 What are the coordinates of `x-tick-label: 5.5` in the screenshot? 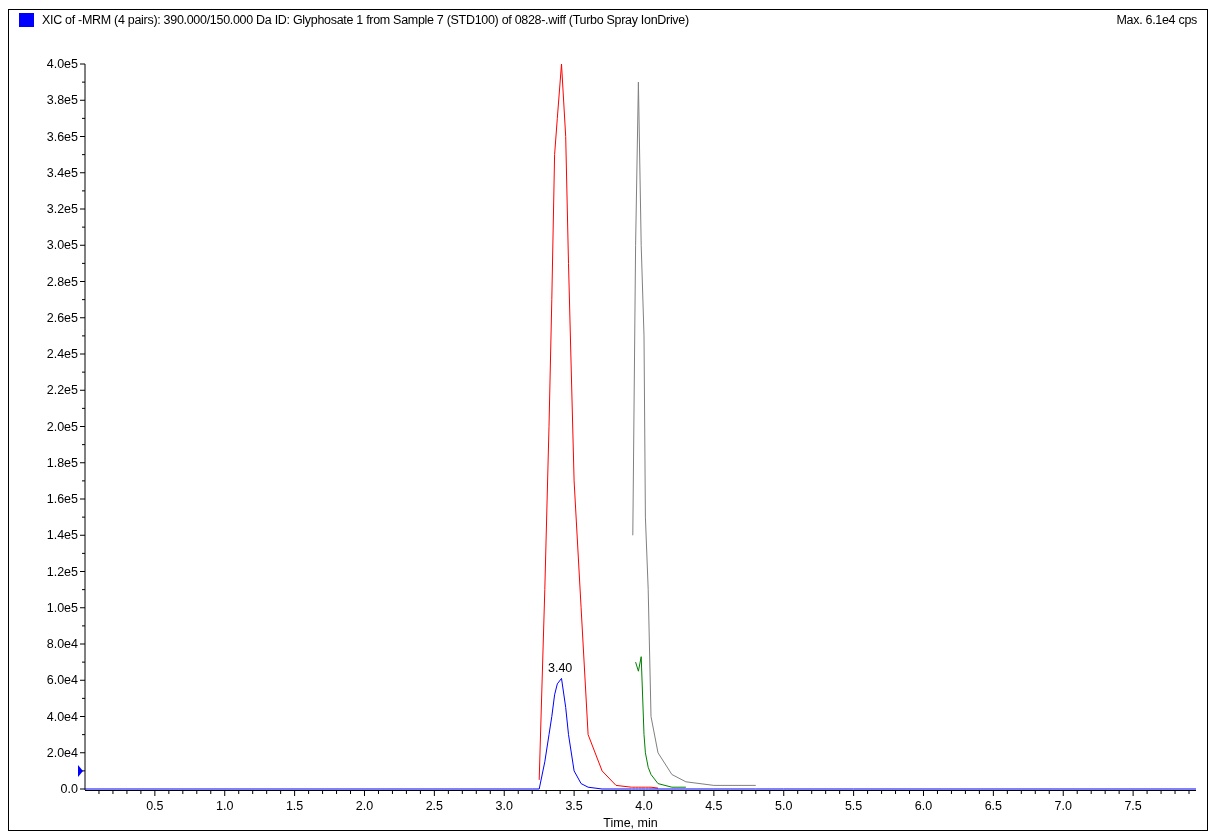 It's located at (853, 806).